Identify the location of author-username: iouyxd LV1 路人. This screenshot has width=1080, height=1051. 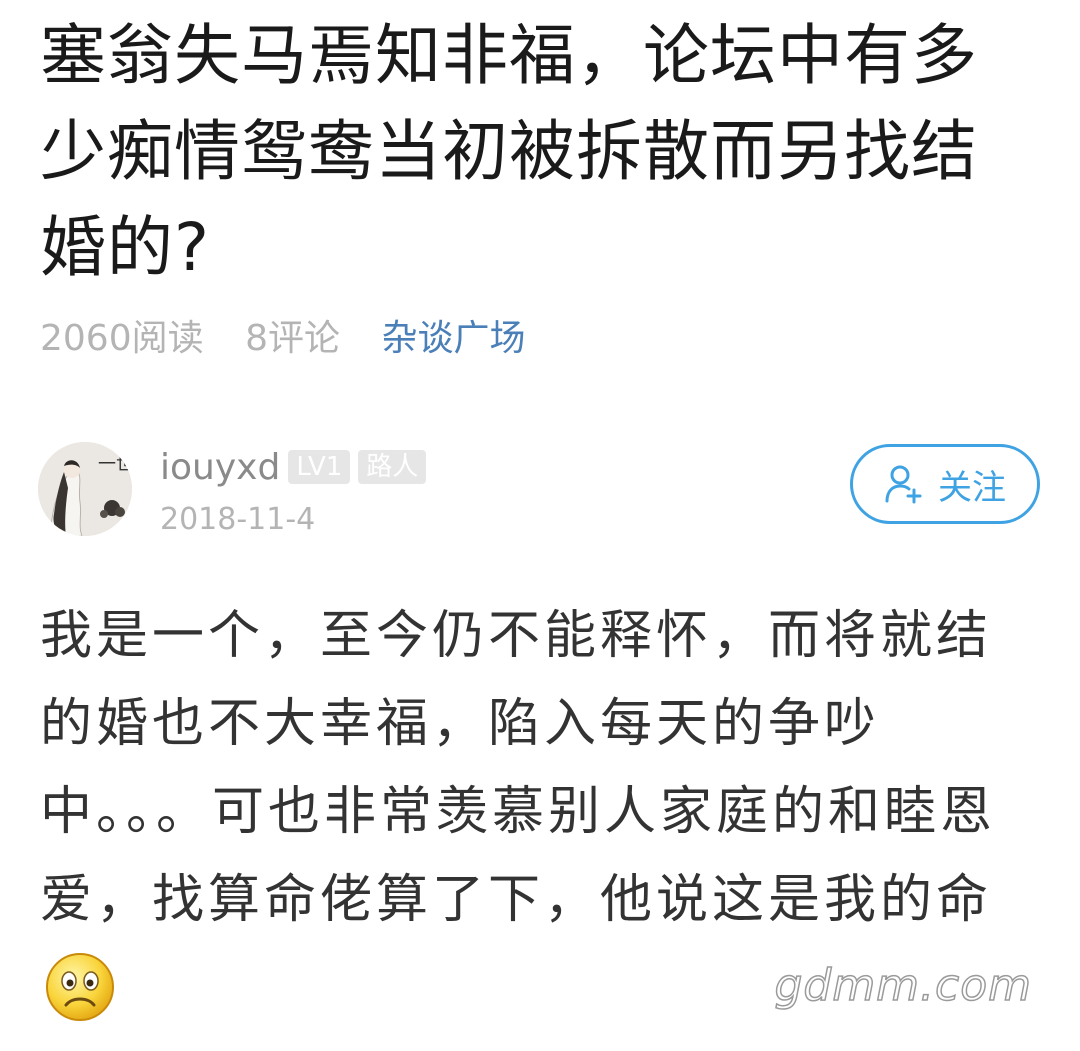
(293, 468).